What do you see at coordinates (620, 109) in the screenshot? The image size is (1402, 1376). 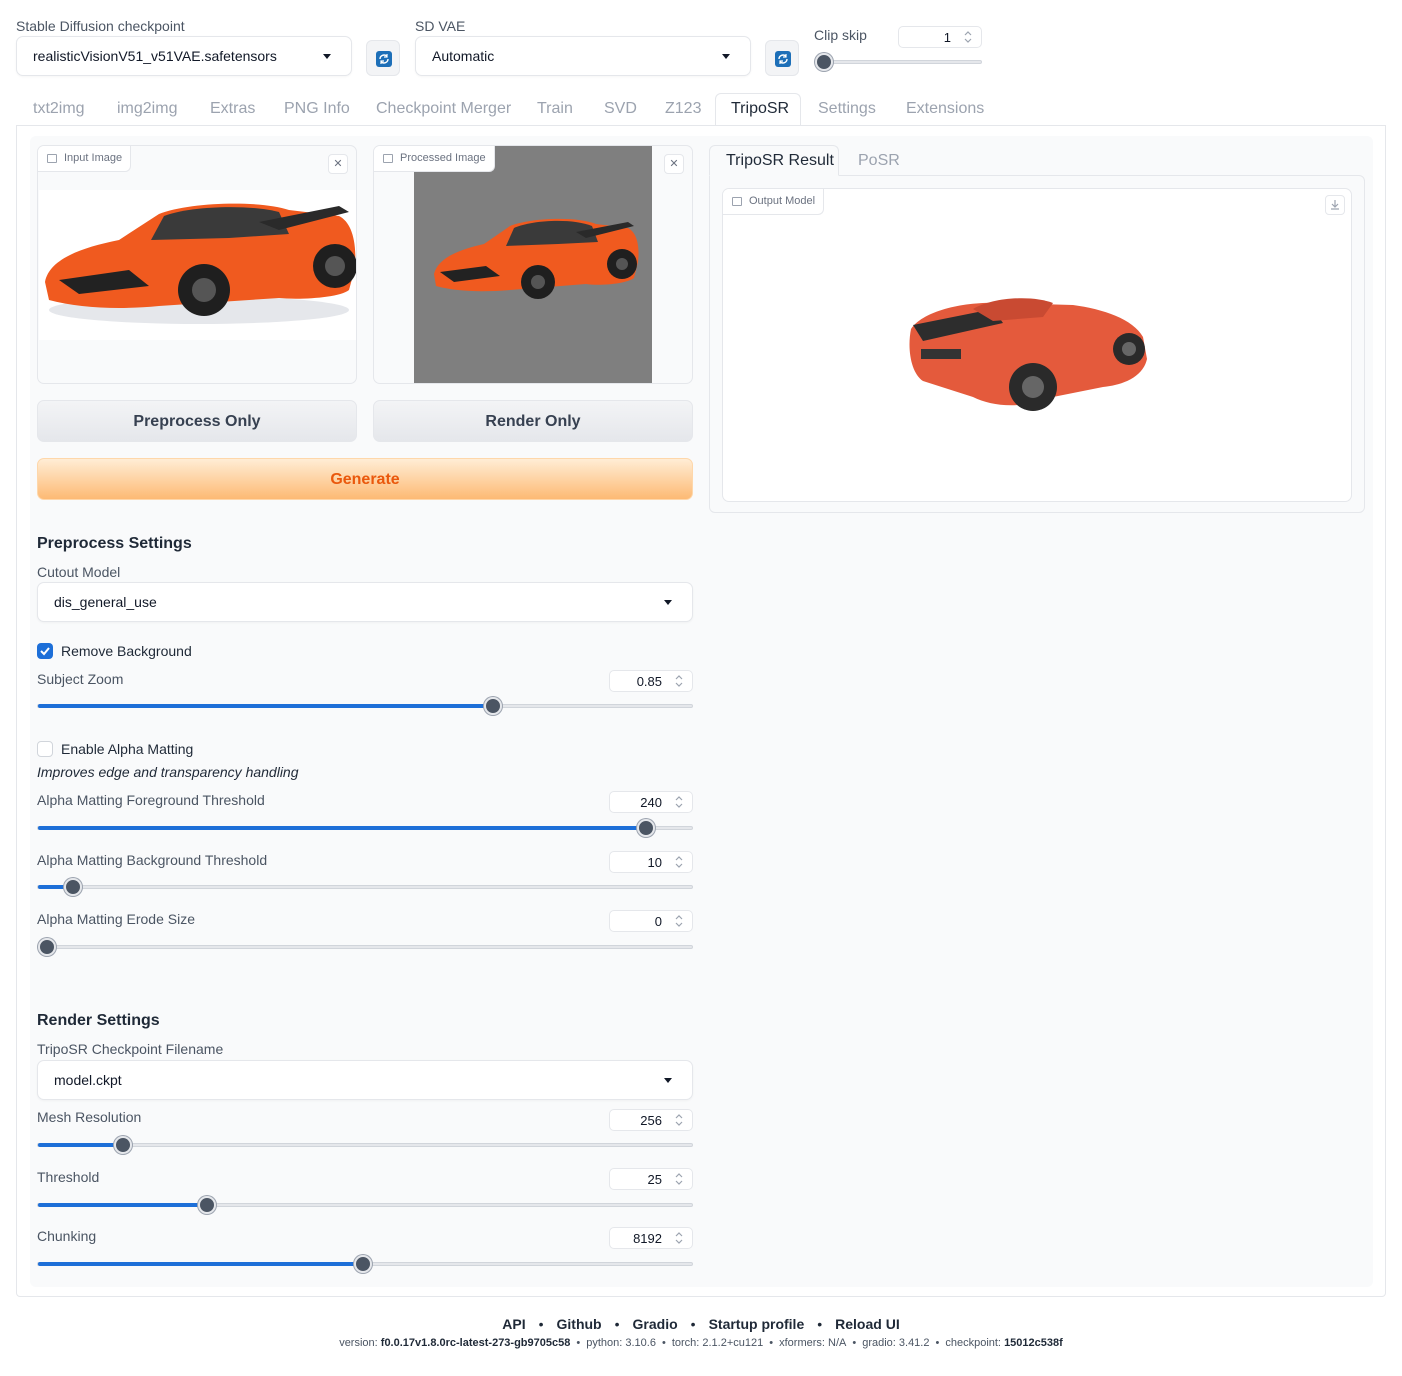 I see `tab-svd: SVD` at bounding box center [620, 109].